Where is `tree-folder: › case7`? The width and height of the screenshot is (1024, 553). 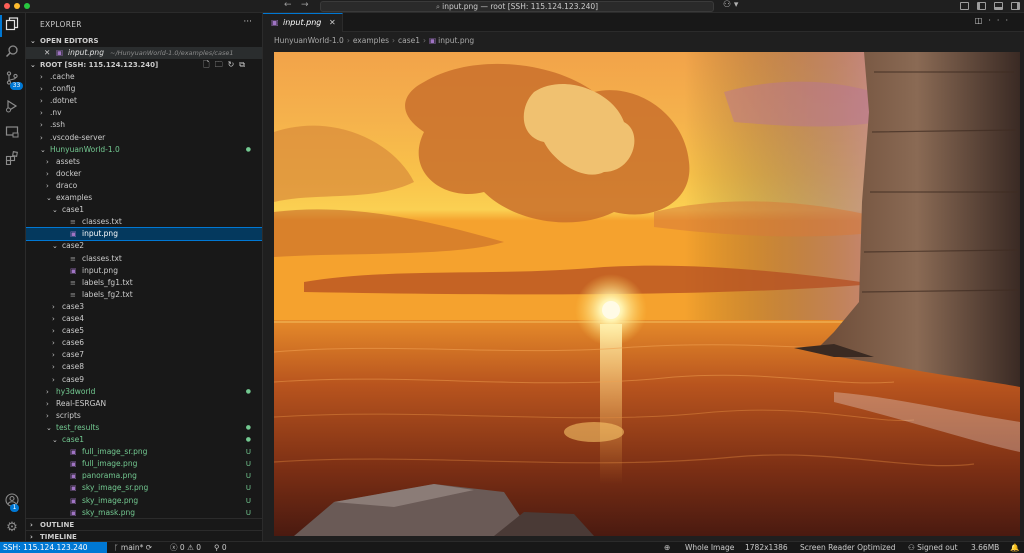
tree-folder: › case7 is located at coordinates (144, 355).